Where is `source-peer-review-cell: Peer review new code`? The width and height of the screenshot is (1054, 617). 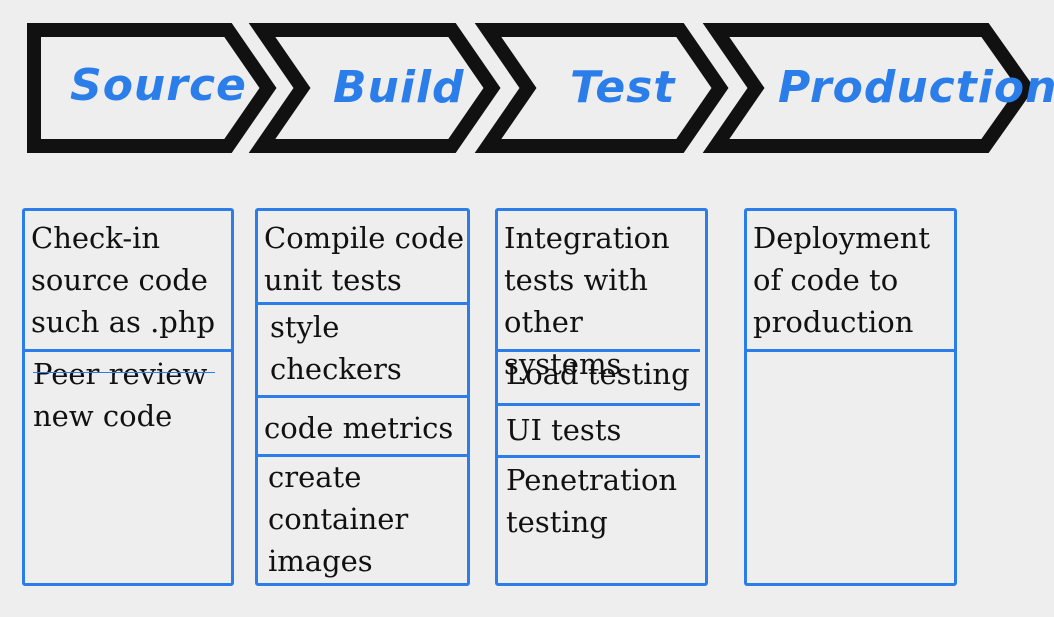 source-peer-review-cell: Peer review new code is located at coordinates (120, 395).